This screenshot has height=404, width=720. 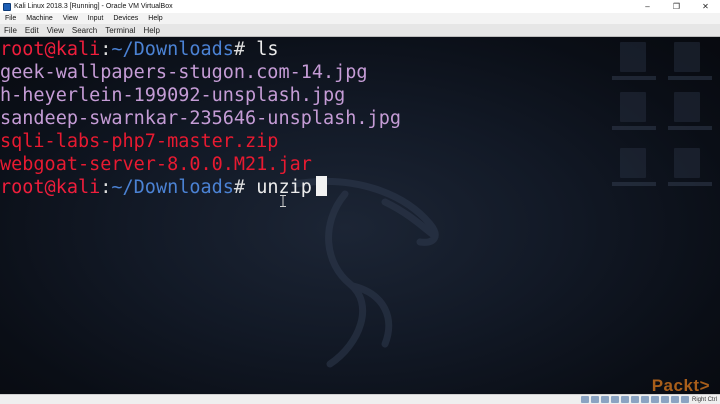 What do you see at coordinates (704, 399) in the screenshot?
I see `host-key-label: Right Ctrl` at bounding box center [704, 399].